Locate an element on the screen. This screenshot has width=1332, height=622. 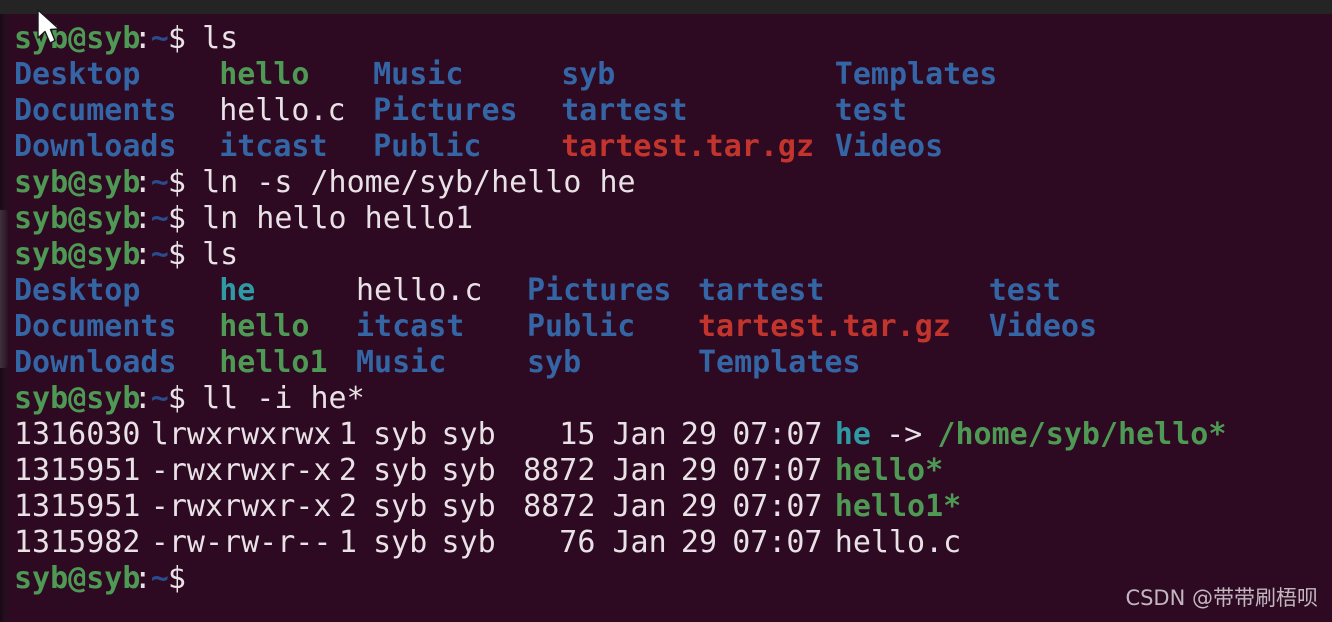
inode-number: 1315982 is located at coordinates (77, 542).